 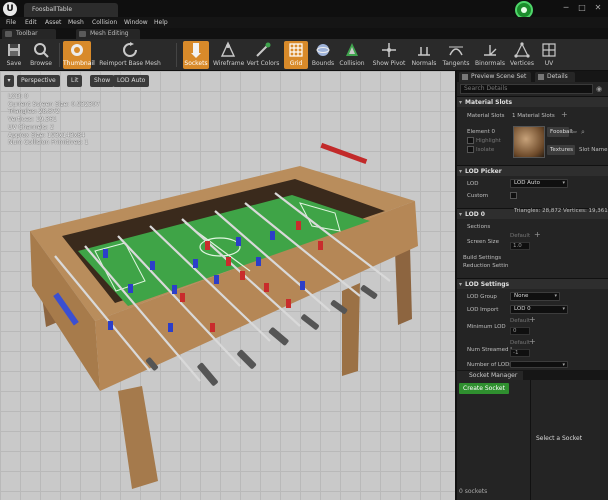 I want to click on lod-settings-section-header: LOD Settings, so click(x=532, y=284).